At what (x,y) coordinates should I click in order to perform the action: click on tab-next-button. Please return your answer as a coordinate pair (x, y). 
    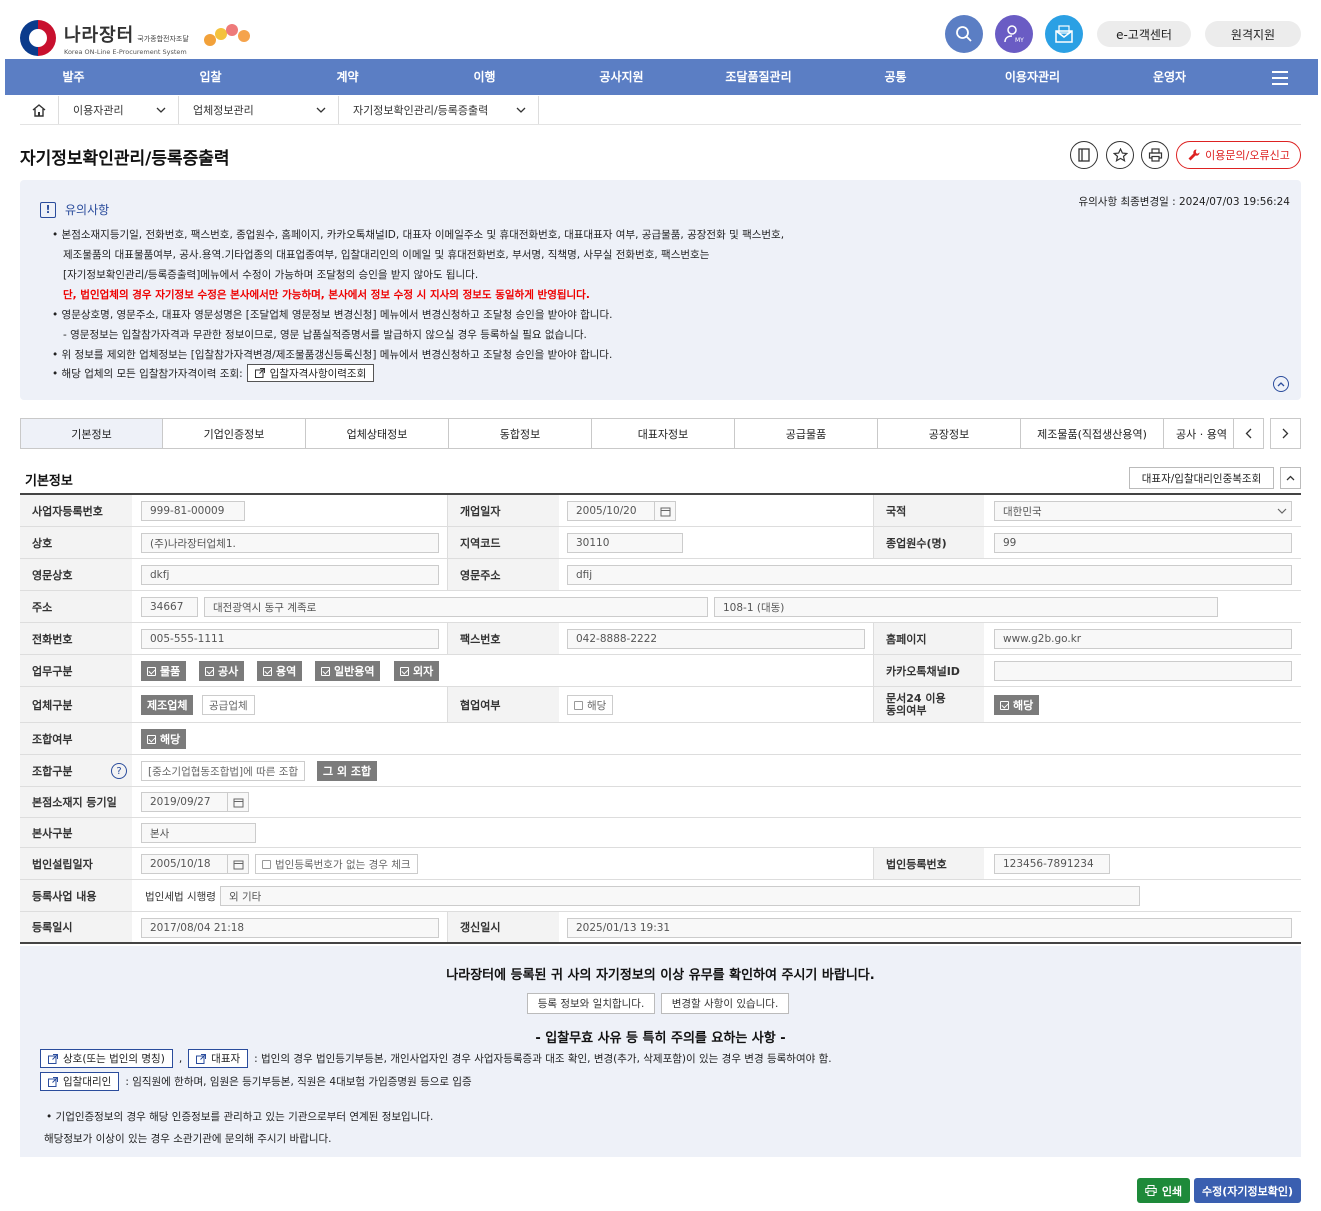
    Looking at the image, I should click on (1285, 433).